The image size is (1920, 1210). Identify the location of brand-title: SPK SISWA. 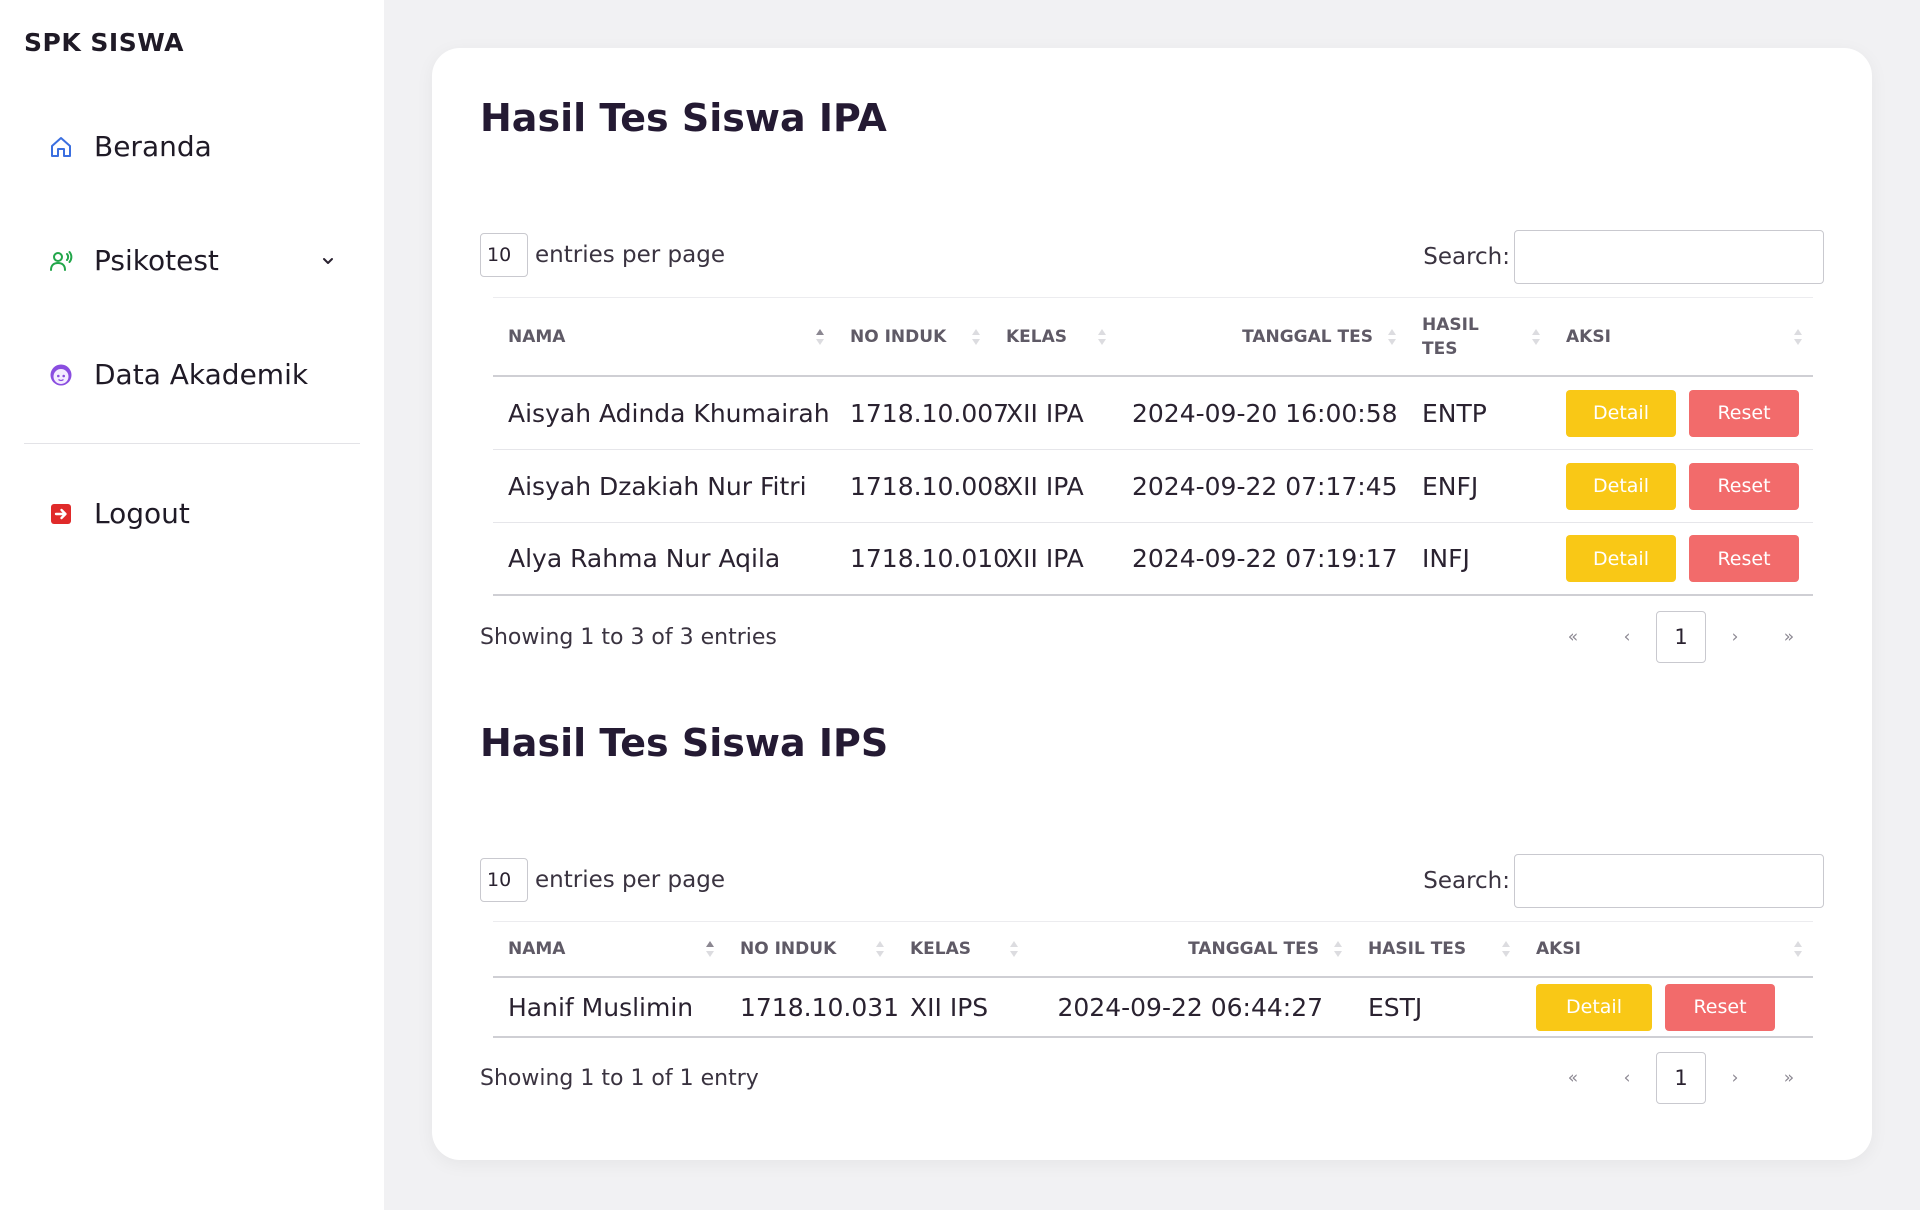
(104, 42).